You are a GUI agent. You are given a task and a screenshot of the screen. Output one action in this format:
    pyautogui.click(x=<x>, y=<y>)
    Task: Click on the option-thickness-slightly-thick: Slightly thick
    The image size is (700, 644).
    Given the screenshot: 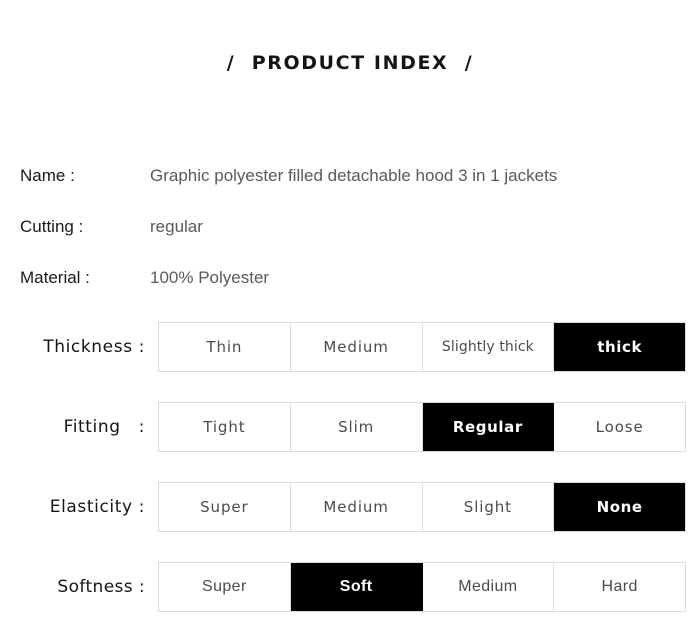 What is the action you would take?
    pyautogui.click(x=489, y=347)
    